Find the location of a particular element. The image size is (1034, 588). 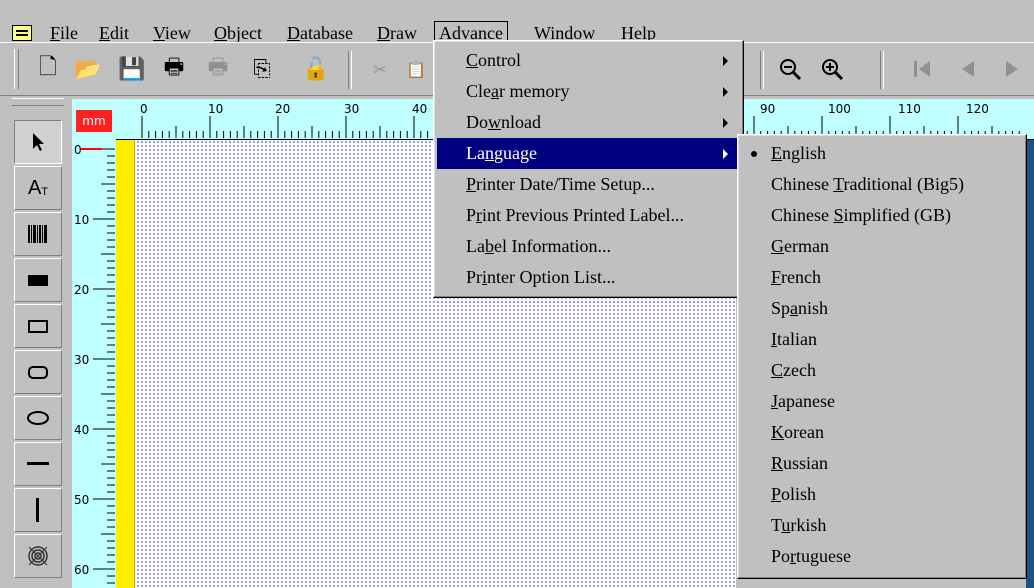

language-item-french: French is located at coordinates (882, 277).